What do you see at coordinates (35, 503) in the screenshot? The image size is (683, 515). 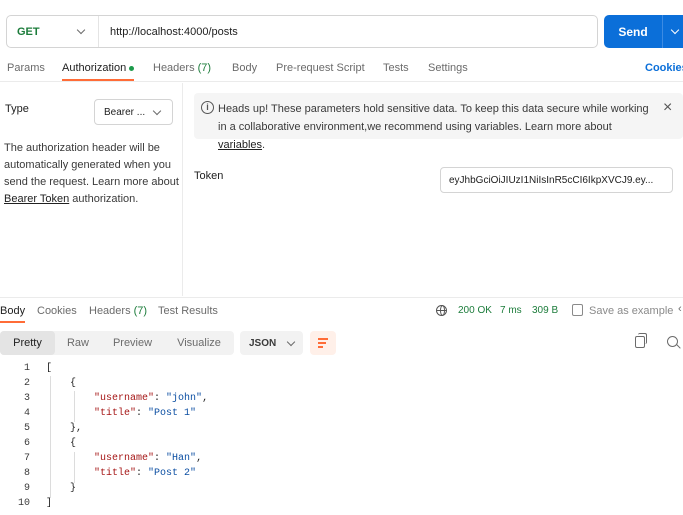 I see `code-line: 10]` at bounding box center [35, 503].